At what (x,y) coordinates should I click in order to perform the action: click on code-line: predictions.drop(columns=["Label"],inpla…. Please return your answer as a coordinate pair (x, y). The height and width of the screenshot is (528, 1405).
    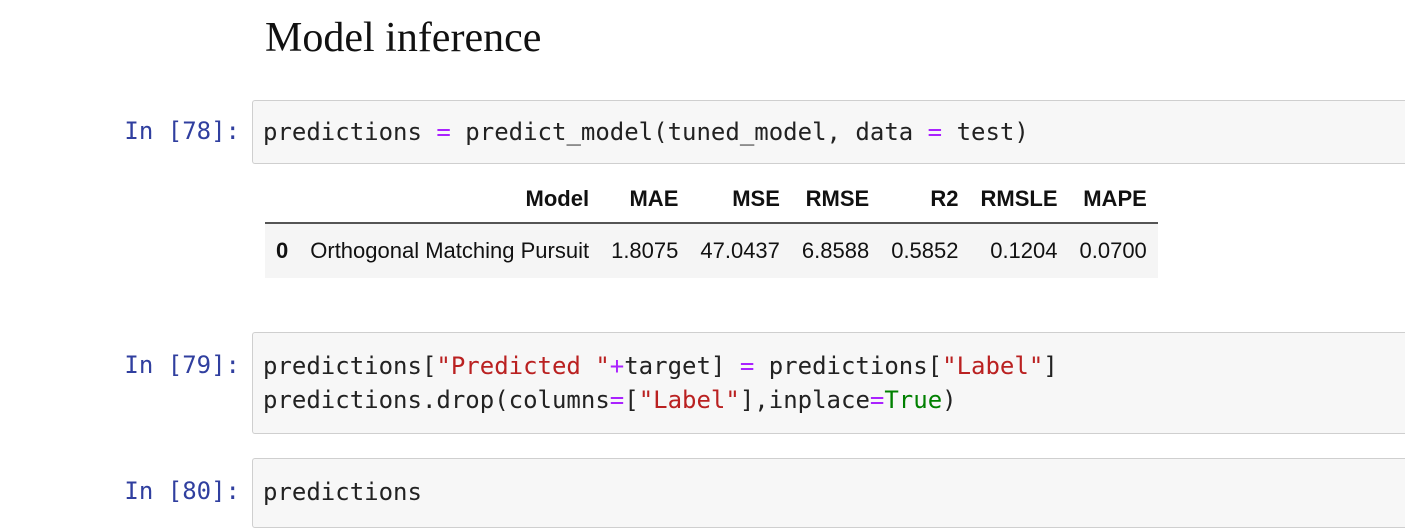
    Looking at the image, I should click on (829, 400).